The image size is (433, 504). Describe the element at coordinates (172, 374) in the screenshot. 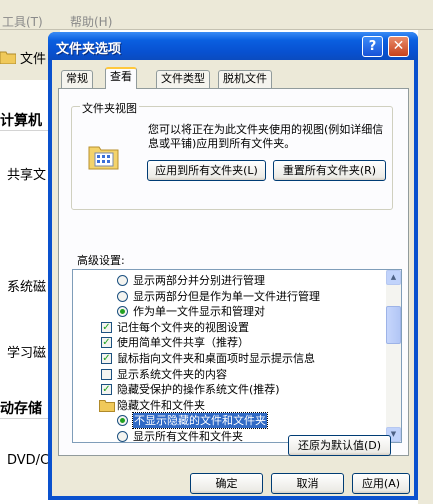

I see `list-item-label: 显示系统文件夹的内容` at that location.